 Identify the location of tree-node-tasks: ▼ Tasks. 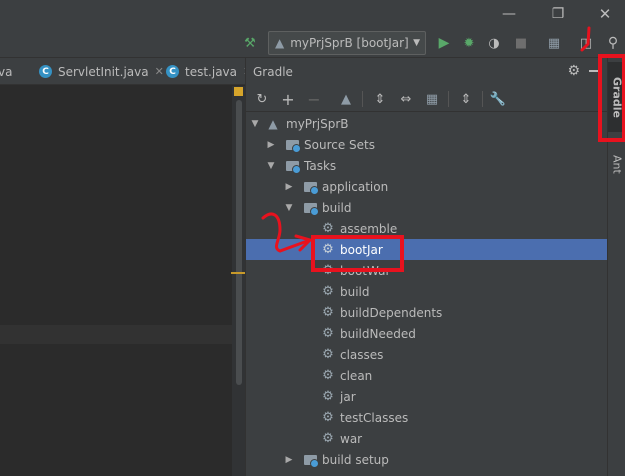
(427, 165).